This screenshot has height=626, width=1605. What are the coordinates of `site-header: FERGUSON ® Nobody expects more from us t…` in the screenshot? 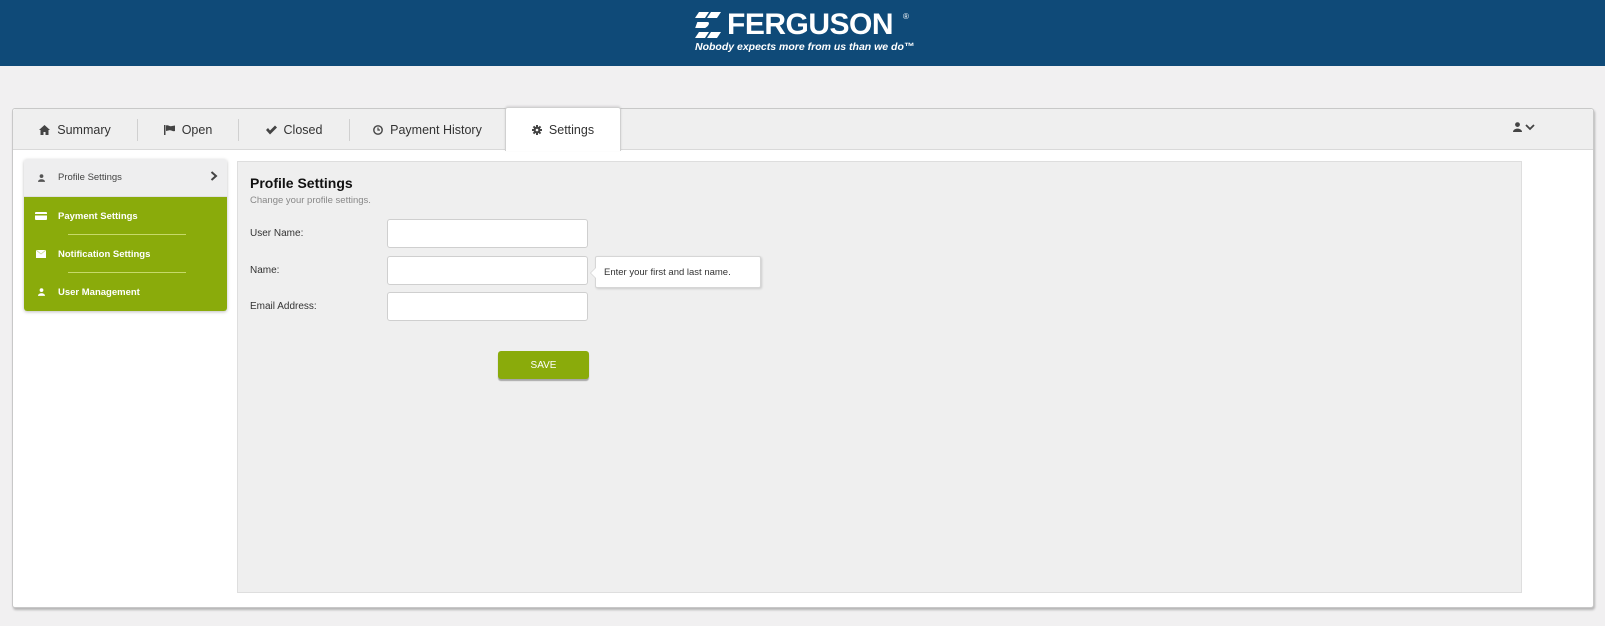 It's located at (802, 33).